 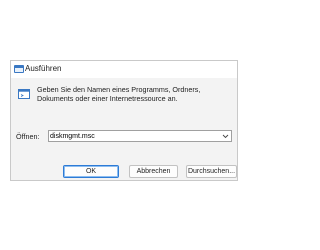 I want to click on title-bar: Ausführen, so click(x=124, y=69).